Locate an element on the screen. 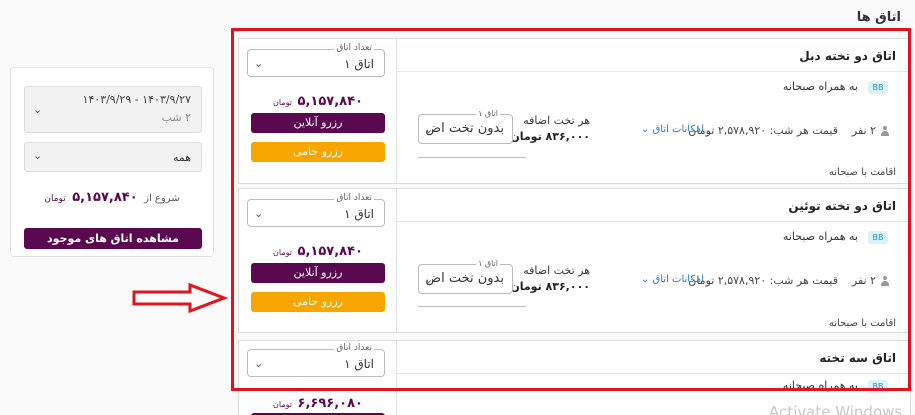  show-available-rooms-button: مشاهده اتاق های موجود is located at coordinates (113, 238).